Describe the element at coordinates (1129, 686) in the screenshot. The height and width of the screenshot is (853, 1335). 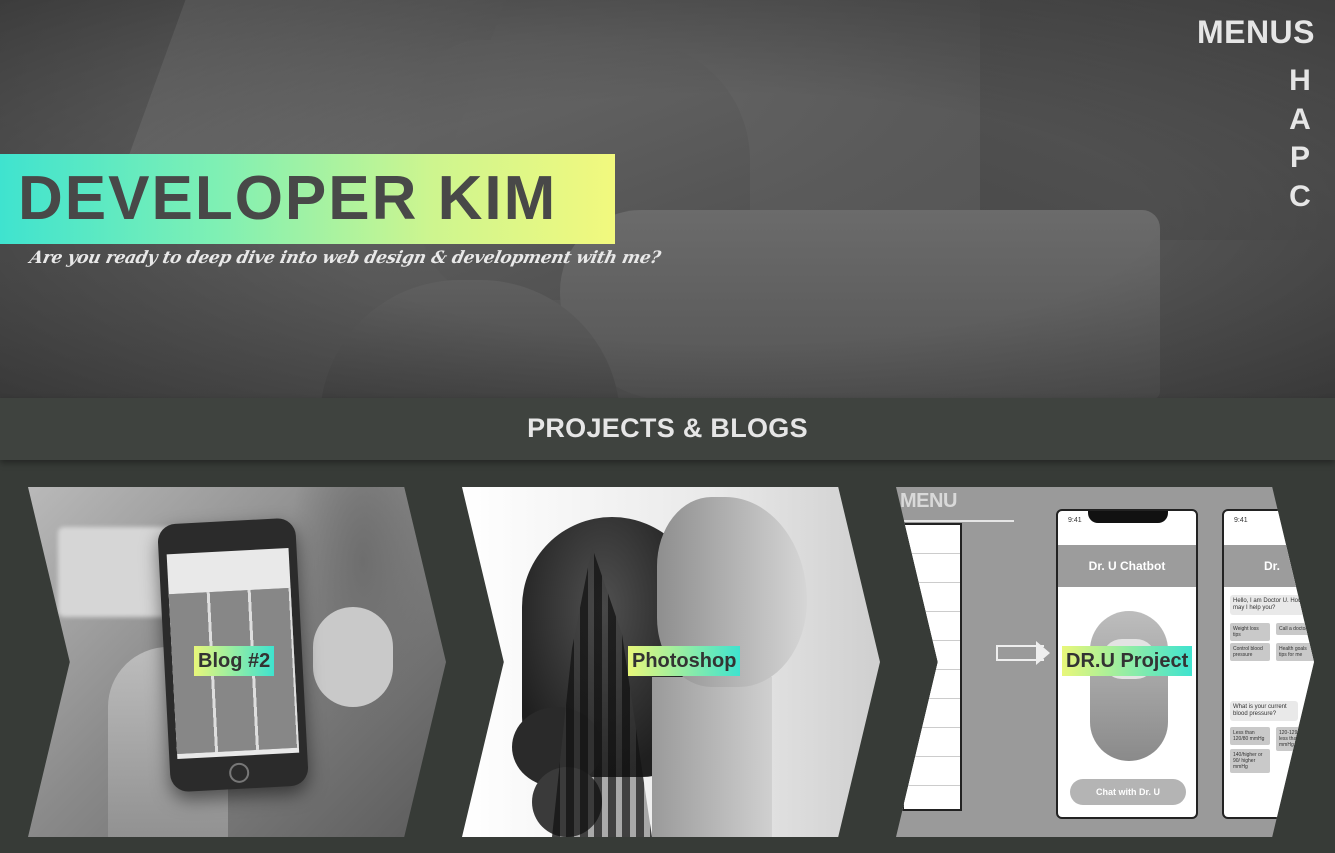
I see `robot-doctor-icon` at that location.